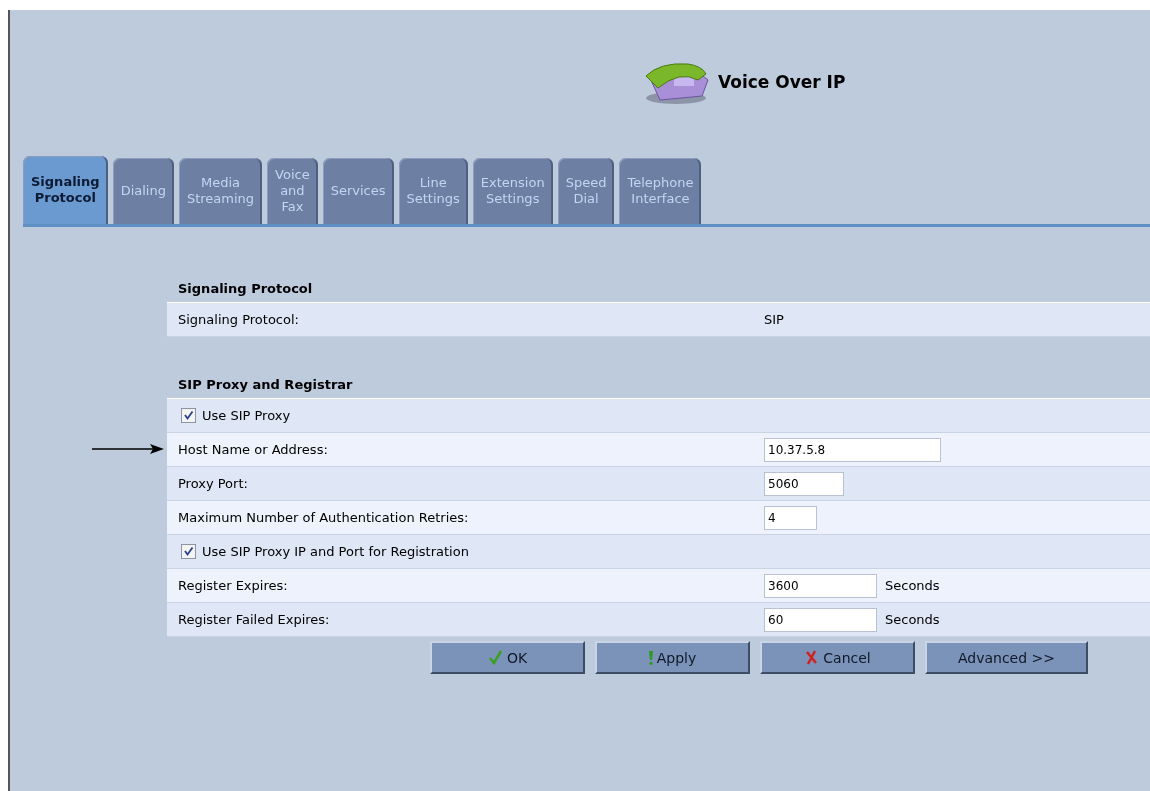 The width and height of the screenshot is (1150, 791). What do you see at coordinates (246, 415) in the screenshot?
I see `checkbox-label: Use SIP Proxy` at bounding box center [246, 415].